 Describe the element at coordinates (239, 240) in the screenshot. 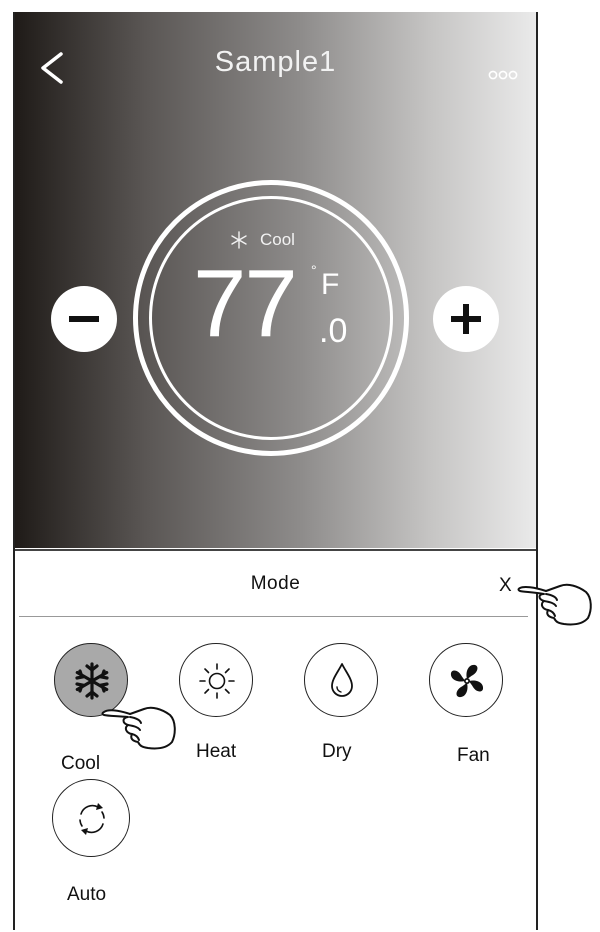

I see `snowflake-icon` at that location.